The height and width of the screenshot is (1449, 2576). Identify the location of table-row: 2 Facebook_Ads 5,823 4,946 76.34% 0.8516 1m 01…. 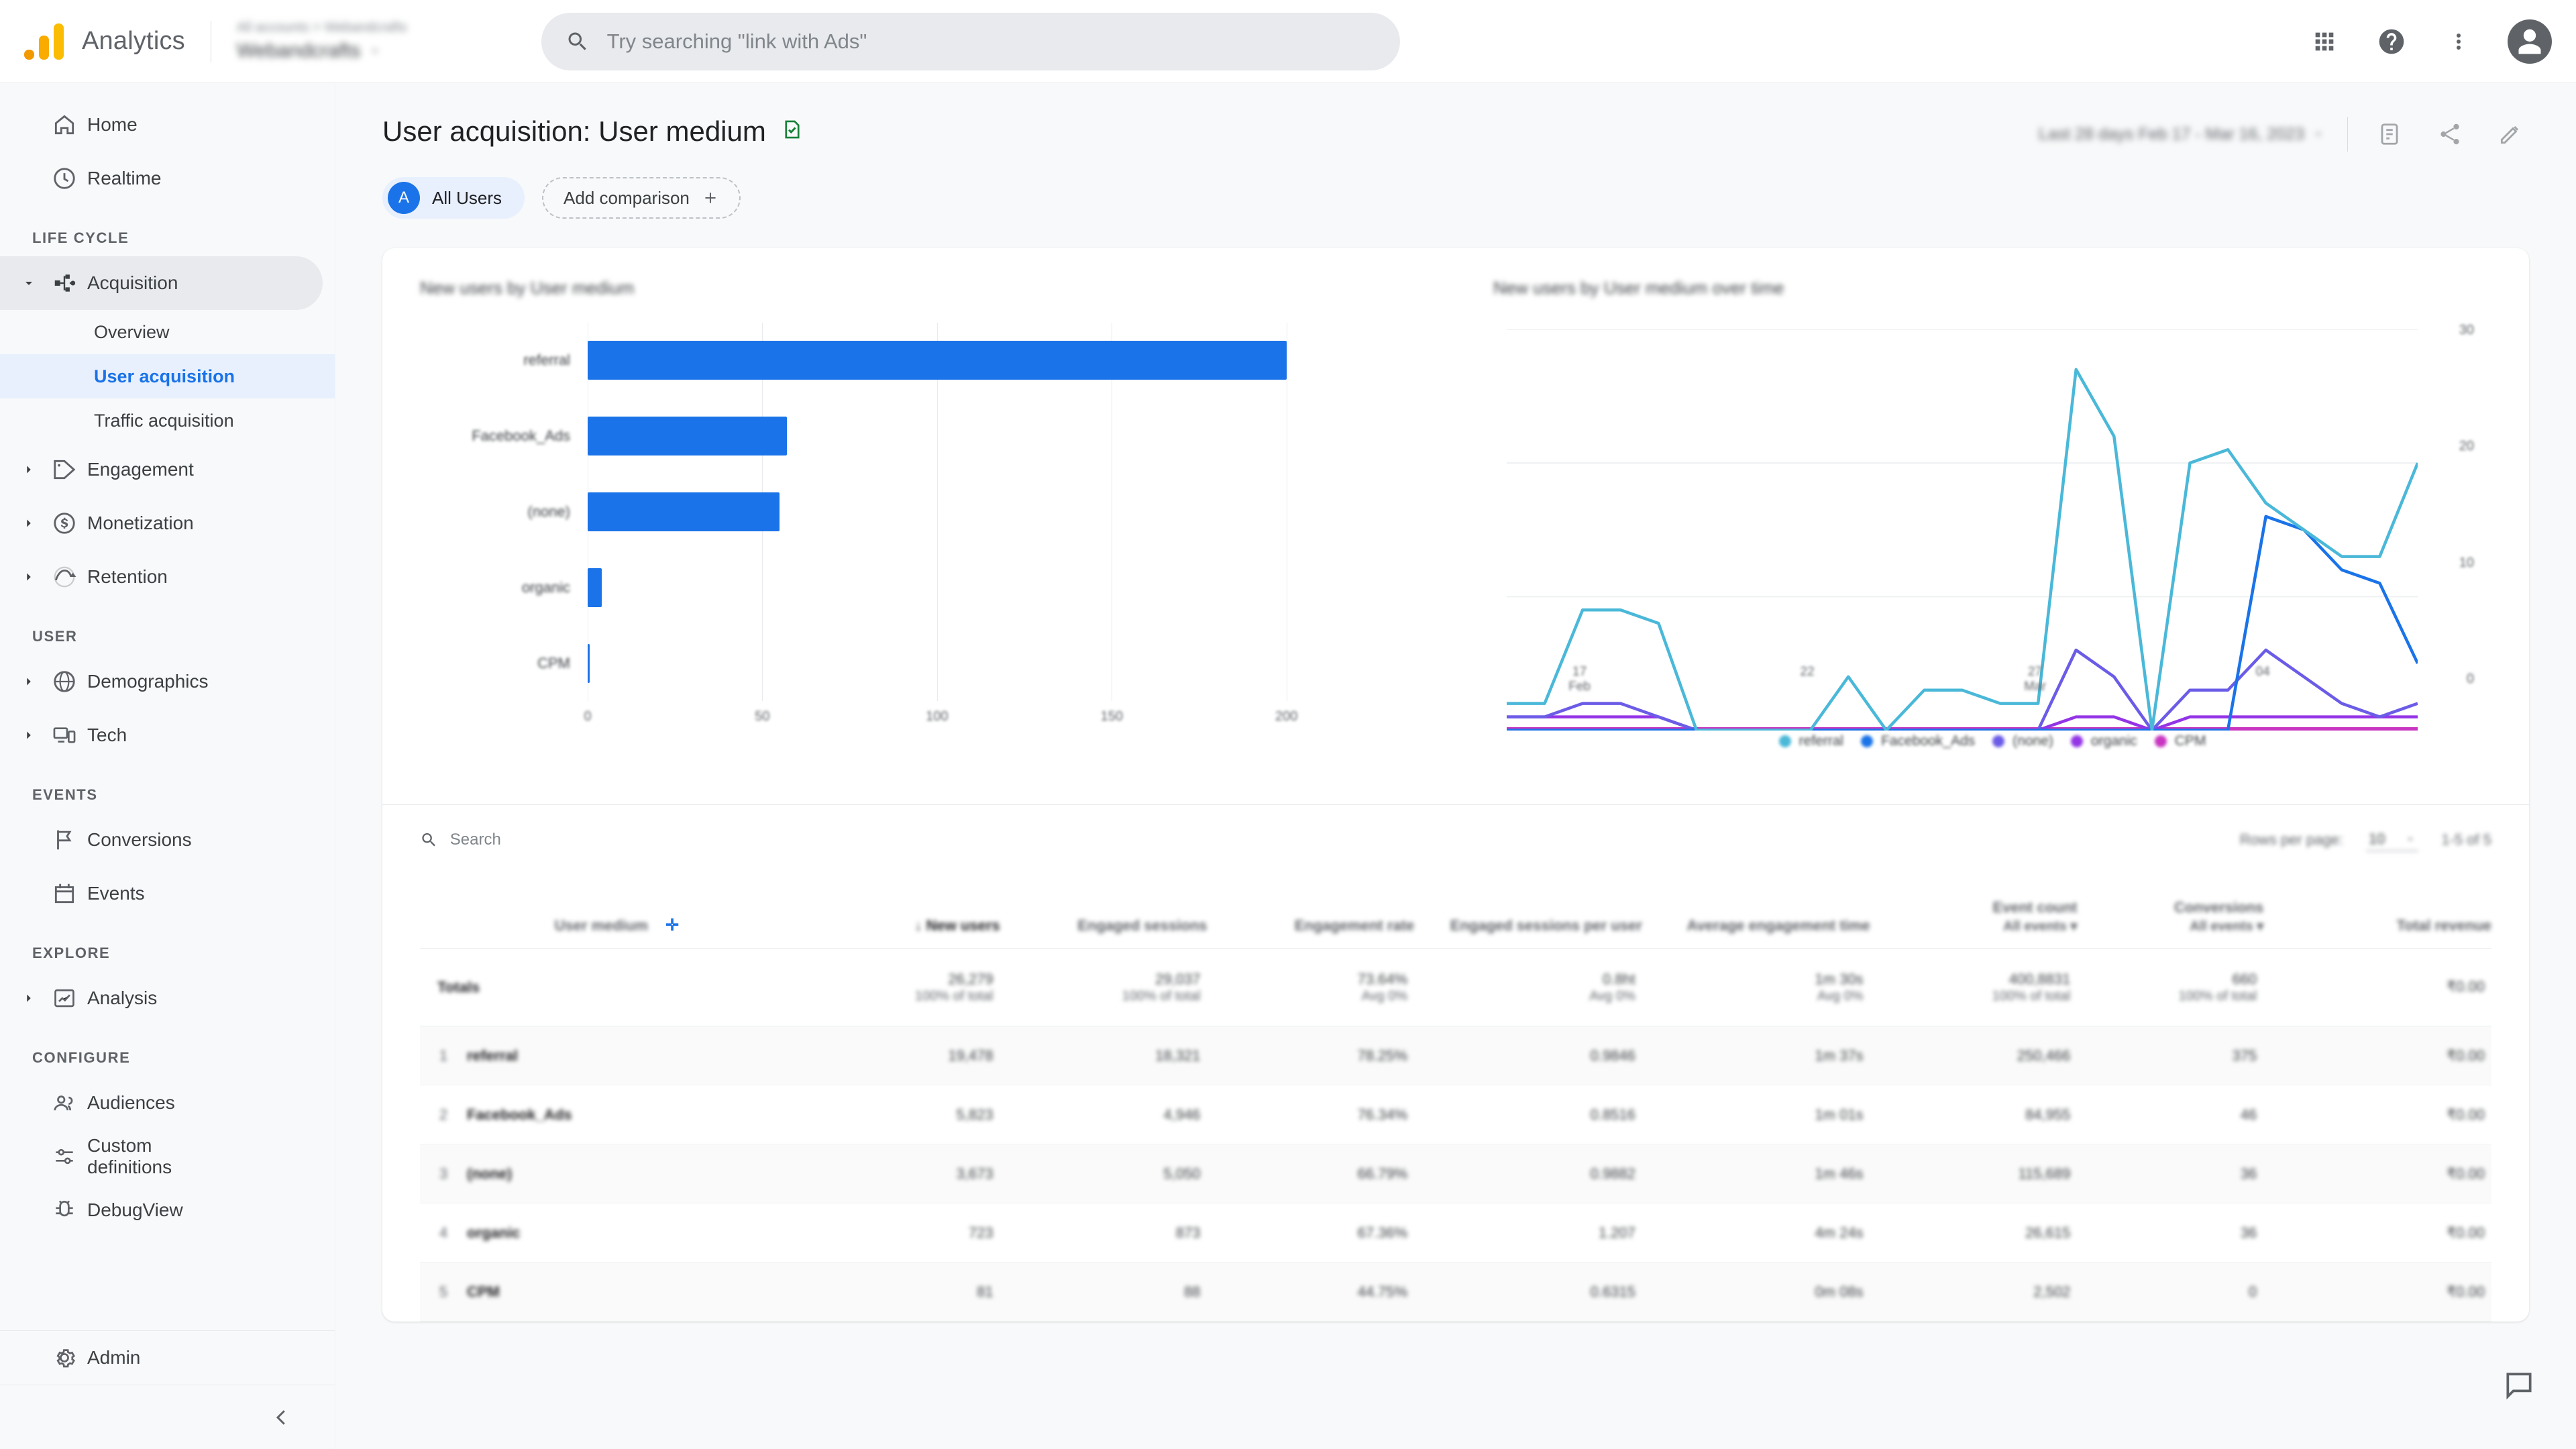
(1455, 1114).